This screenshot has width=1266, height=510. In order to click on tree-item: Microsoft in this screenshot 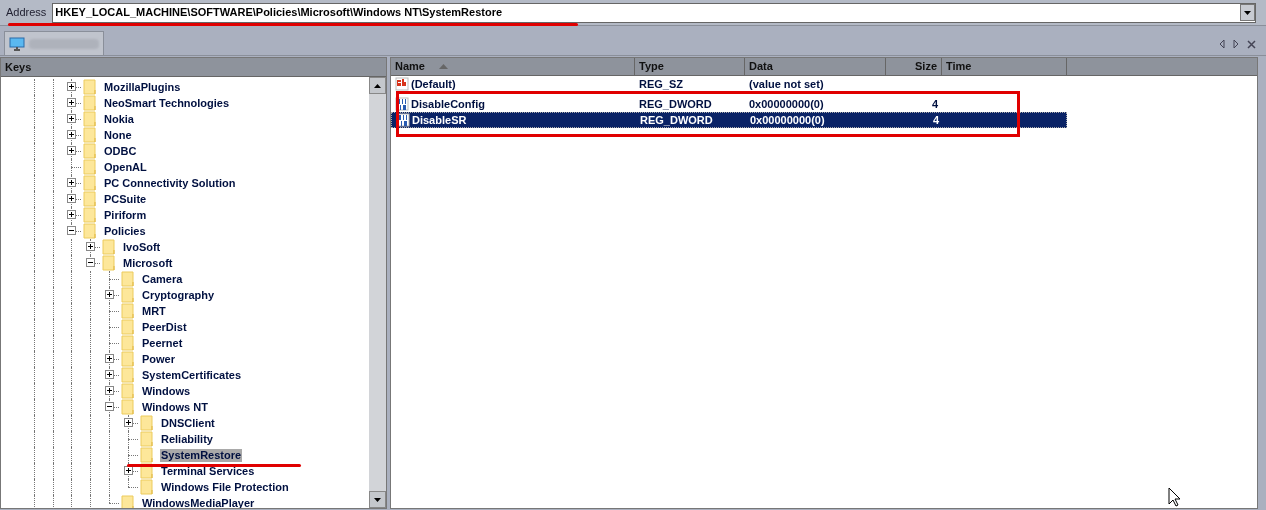, I will do `click(148, 263)`.